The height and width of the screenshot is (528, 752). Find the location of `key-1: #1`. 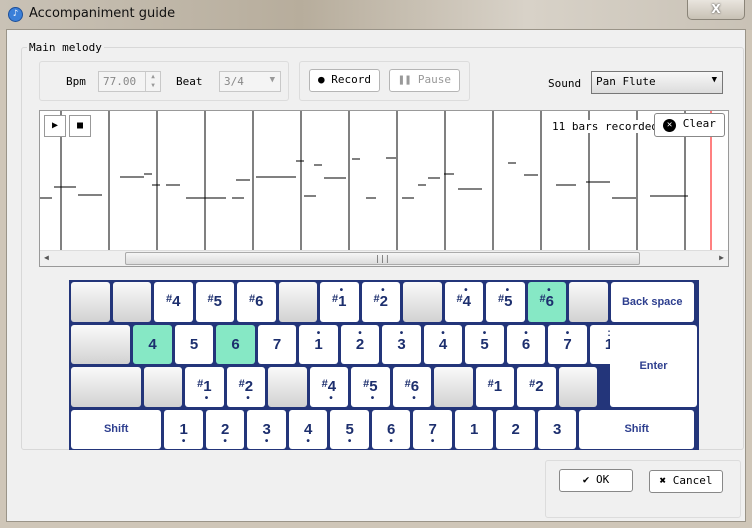

key-1: #1 is located at coordinates (495, 387).